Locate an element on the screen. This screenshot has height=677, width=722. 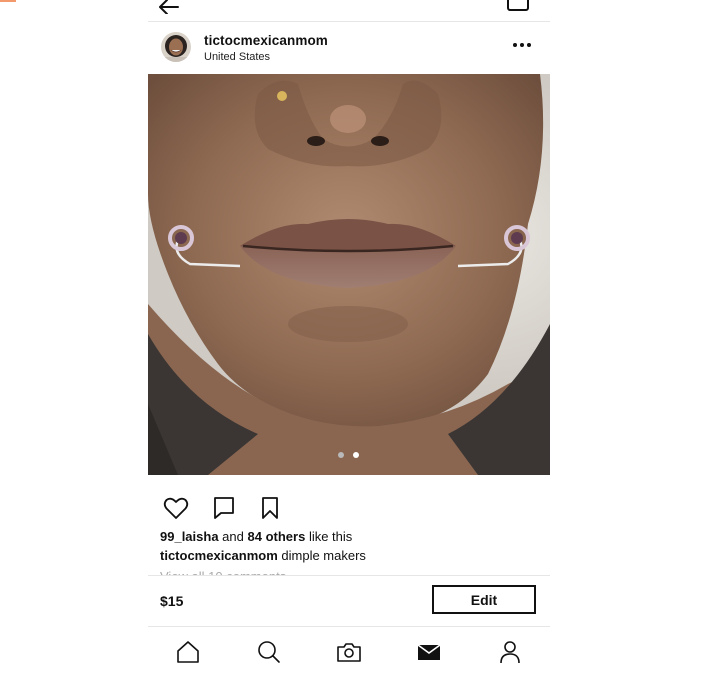
more-options-button is located at coordinates (522, 44).